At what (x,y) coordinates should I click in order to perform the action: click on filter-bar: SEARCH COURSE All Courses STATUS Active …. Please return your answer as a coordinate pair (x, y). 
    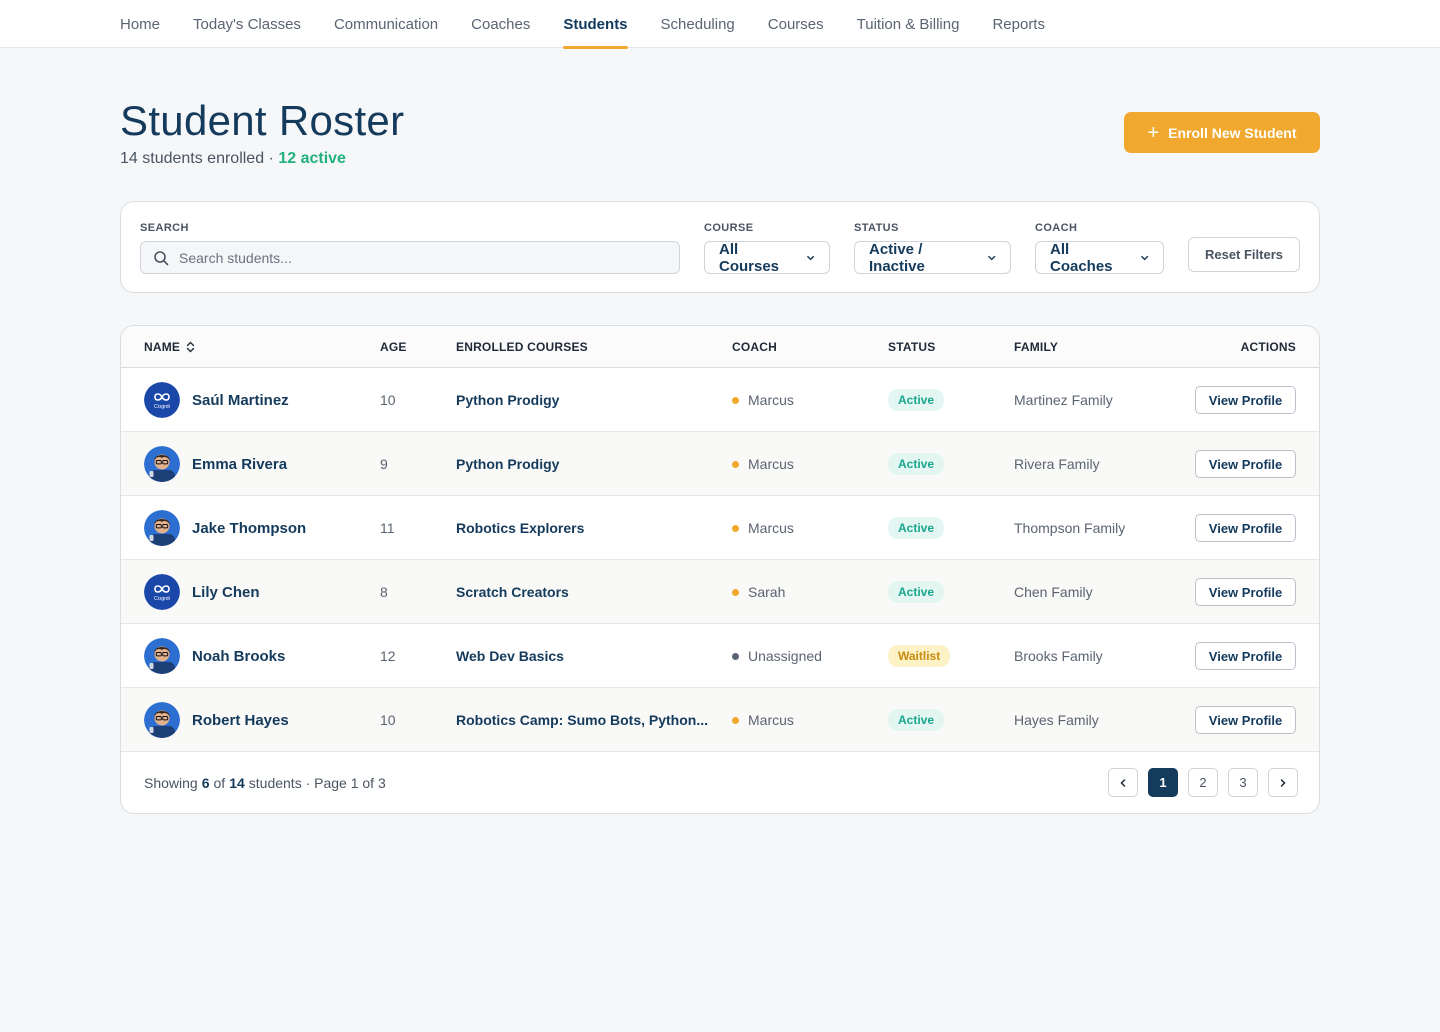
    Looking at the image, I should click on (720, 247).